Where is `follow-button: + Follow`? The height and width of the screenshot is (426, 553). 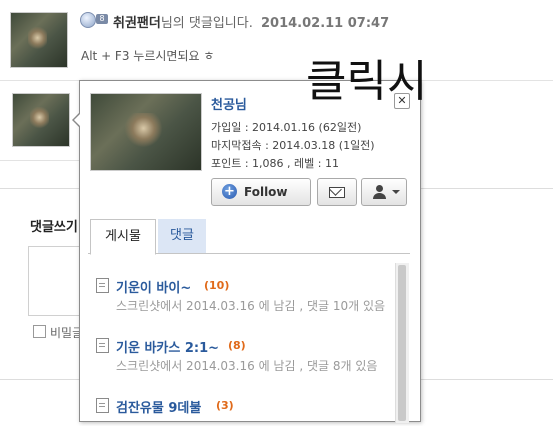
follow-button: + Follow is located at coordinates (261, 192).